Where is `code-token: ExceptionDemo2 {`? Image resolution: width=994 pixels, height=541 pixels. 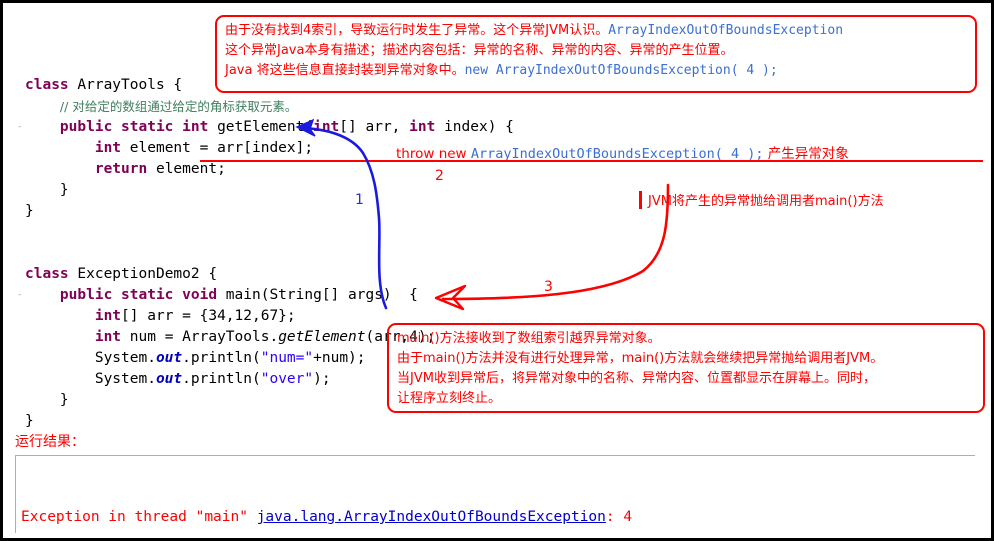 code-token: ExceptionDemo2 { is located at coordinates (147, 274).